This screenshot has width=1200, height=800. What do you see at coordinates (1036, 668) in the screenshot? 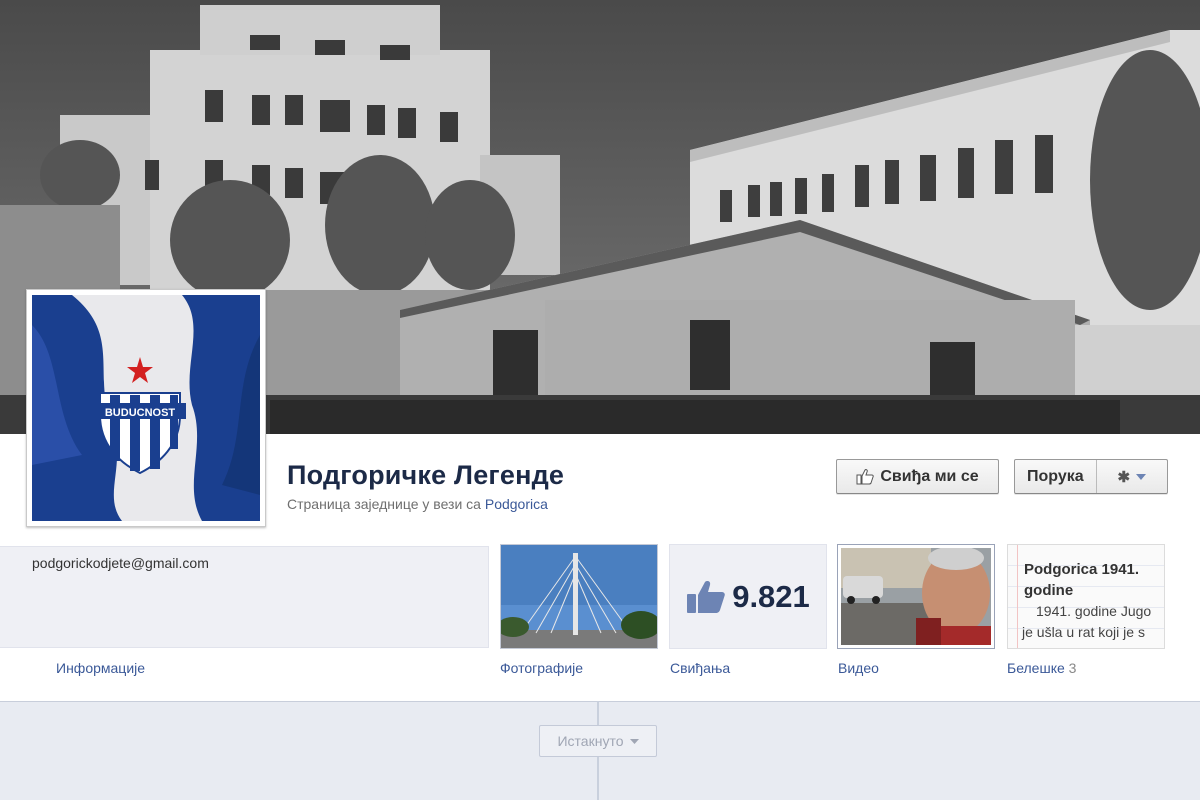
I see `notes-label: Белешке` at bounding box center [1036, 668].